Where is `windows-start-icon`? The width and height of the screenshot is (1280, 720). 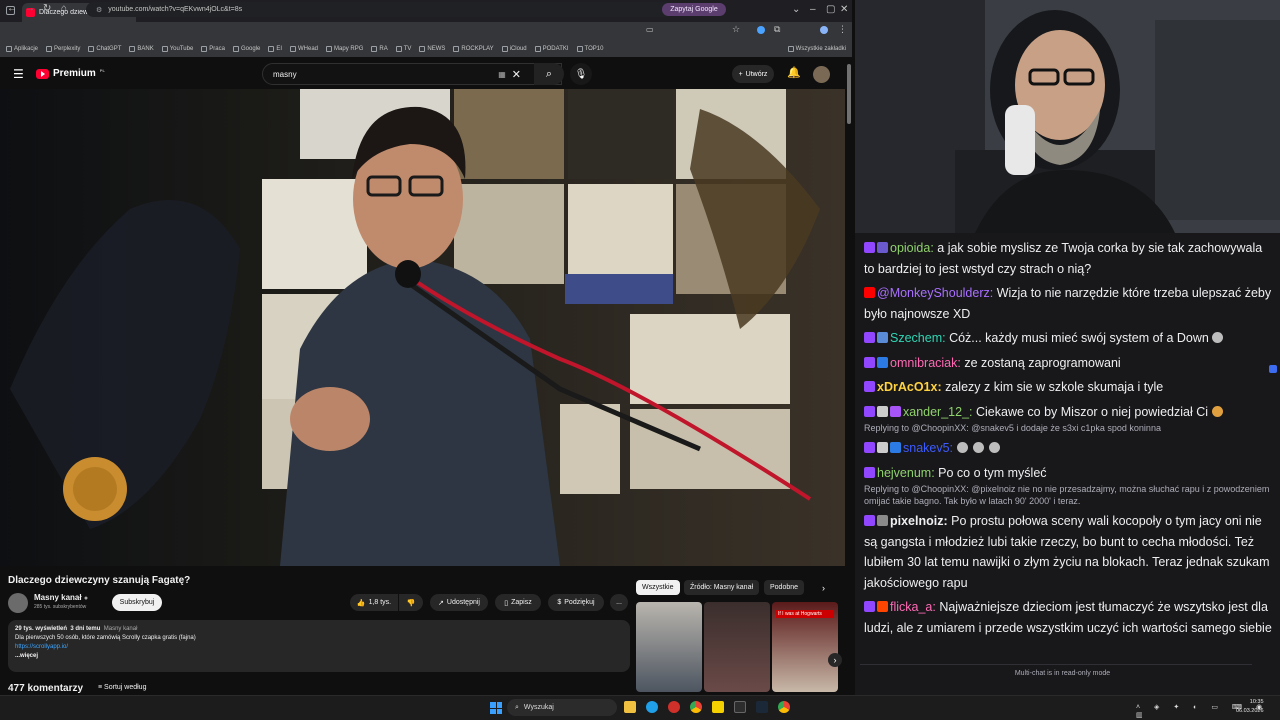 windows-start-icon is located at coordinates (496, 708).